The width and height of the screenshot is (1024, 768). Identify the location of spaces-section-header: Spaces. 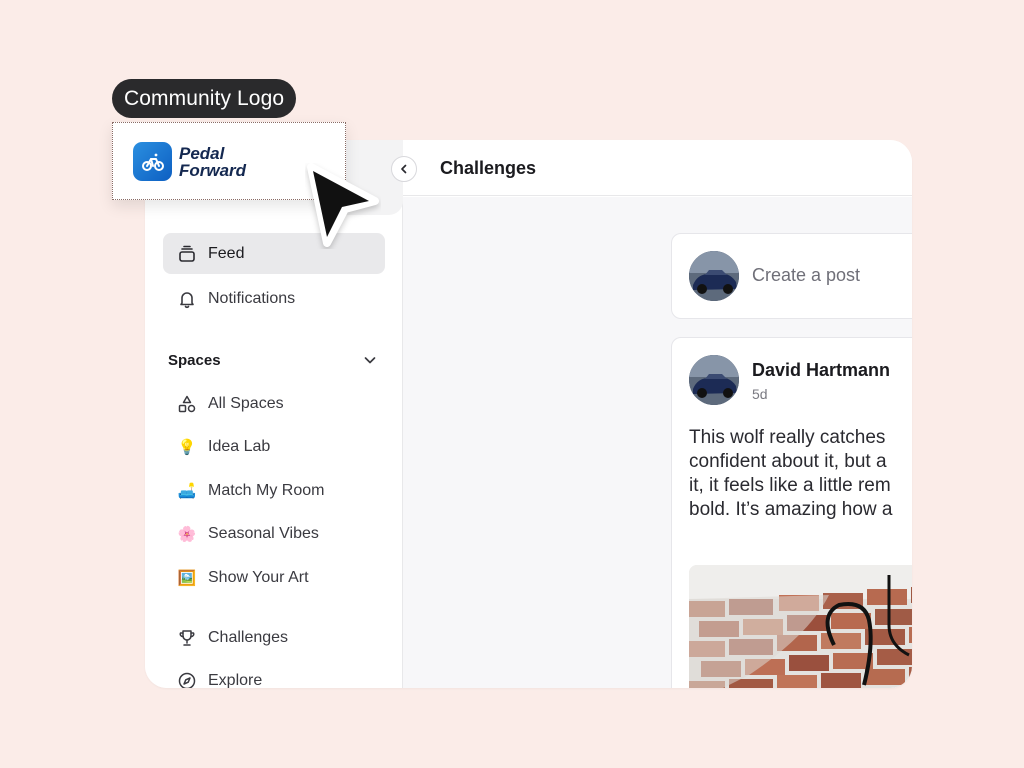
(273, 360).